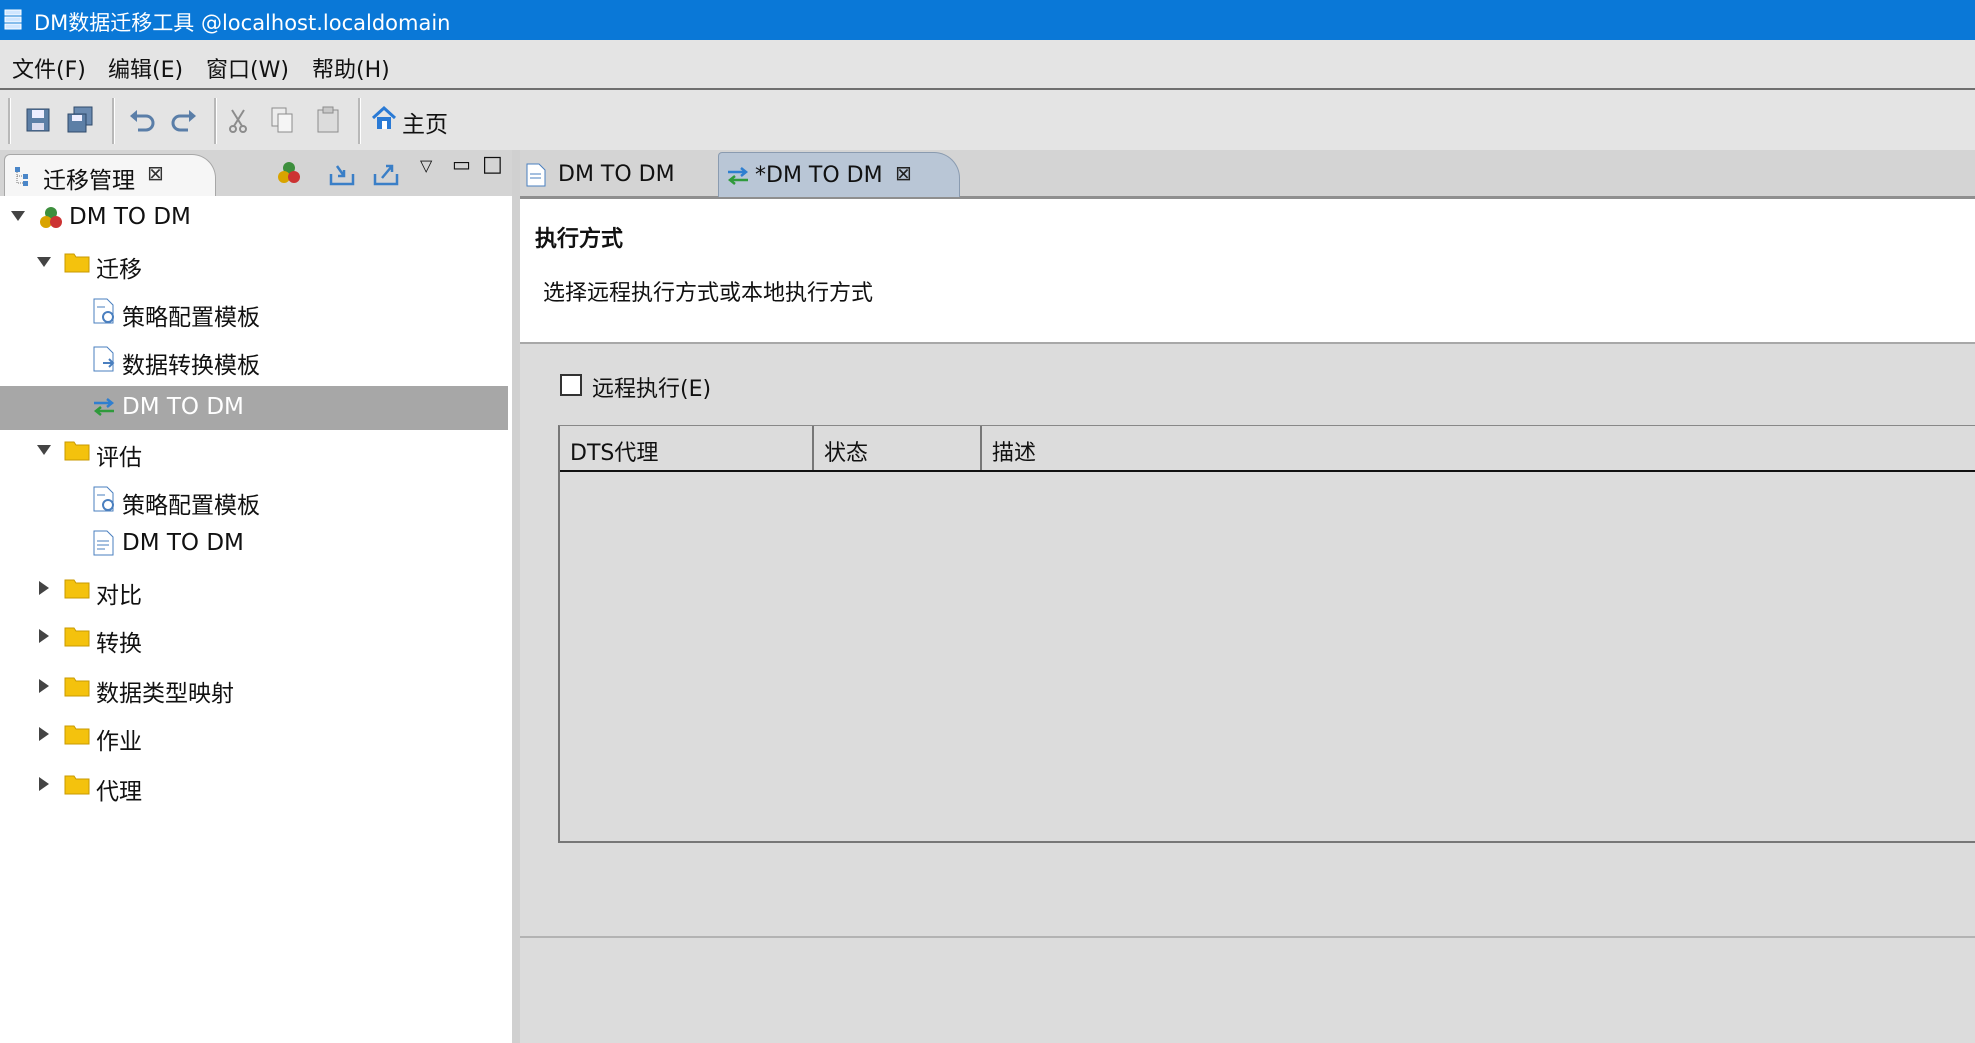 The image size is (1975, 1043). I want to click on copy-icon, so click(282, 120).